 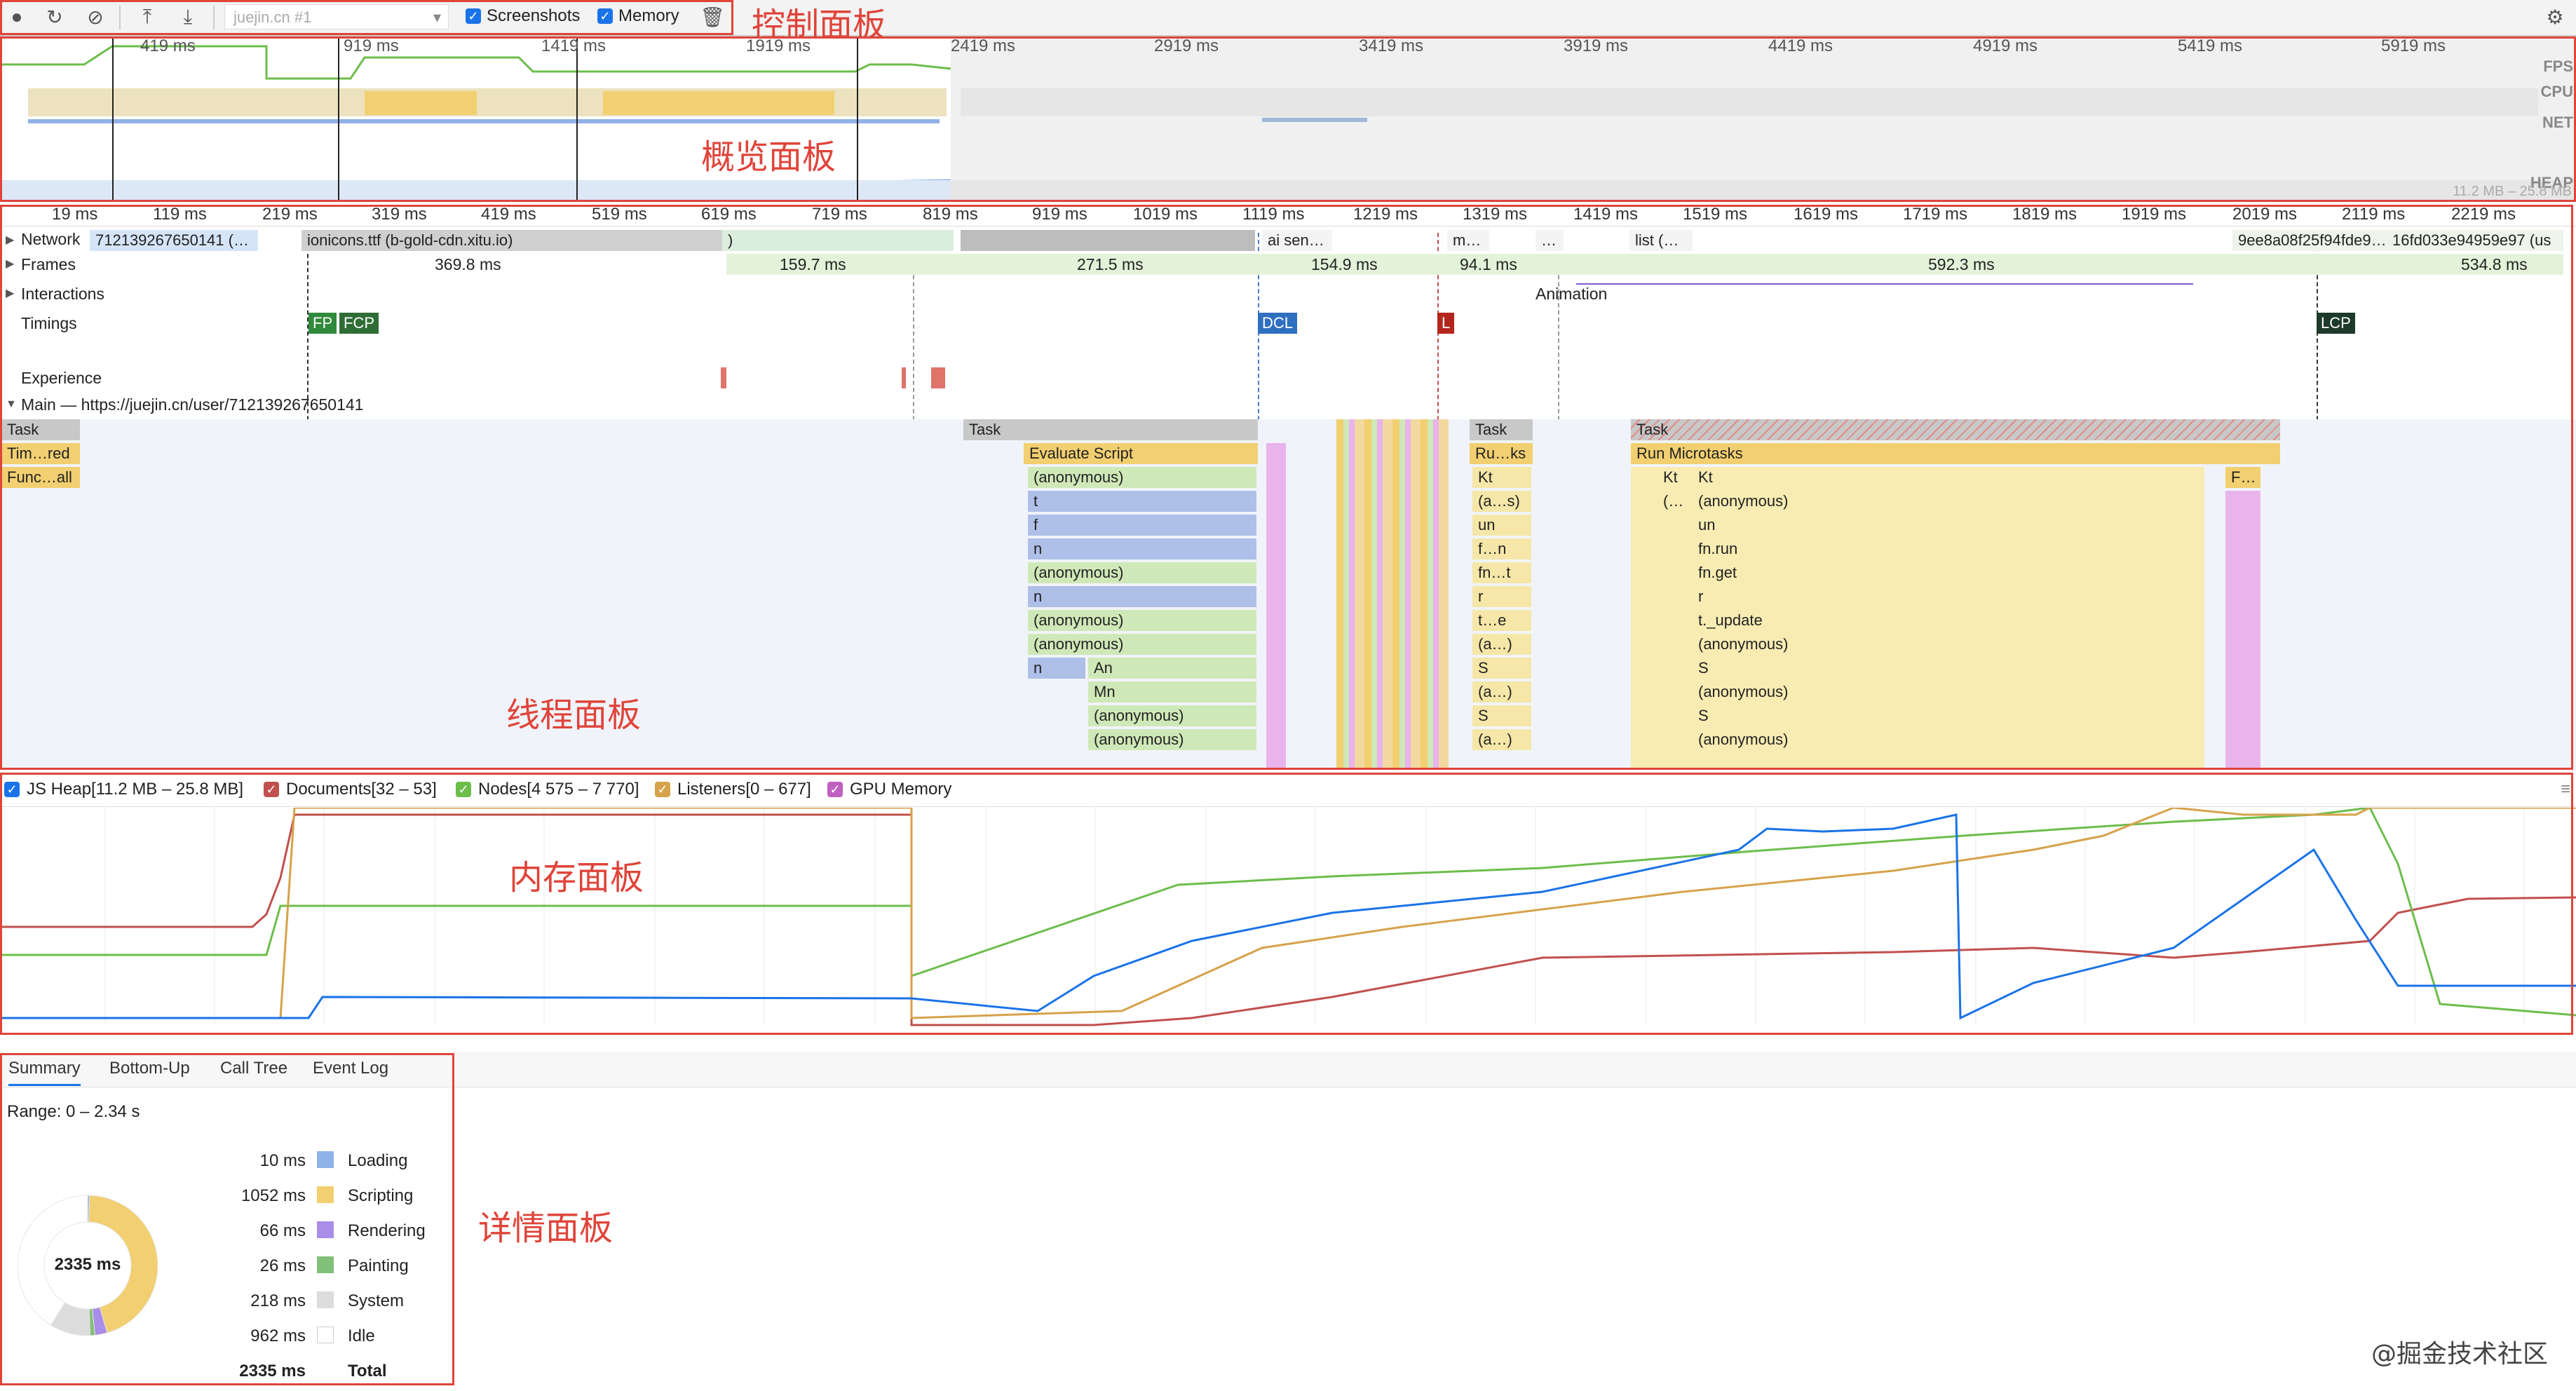 What do you see at coordinates (2555, 16) in the screenshot?
I see `gear-icon: ⚙` at bounding box center [2555, 16].